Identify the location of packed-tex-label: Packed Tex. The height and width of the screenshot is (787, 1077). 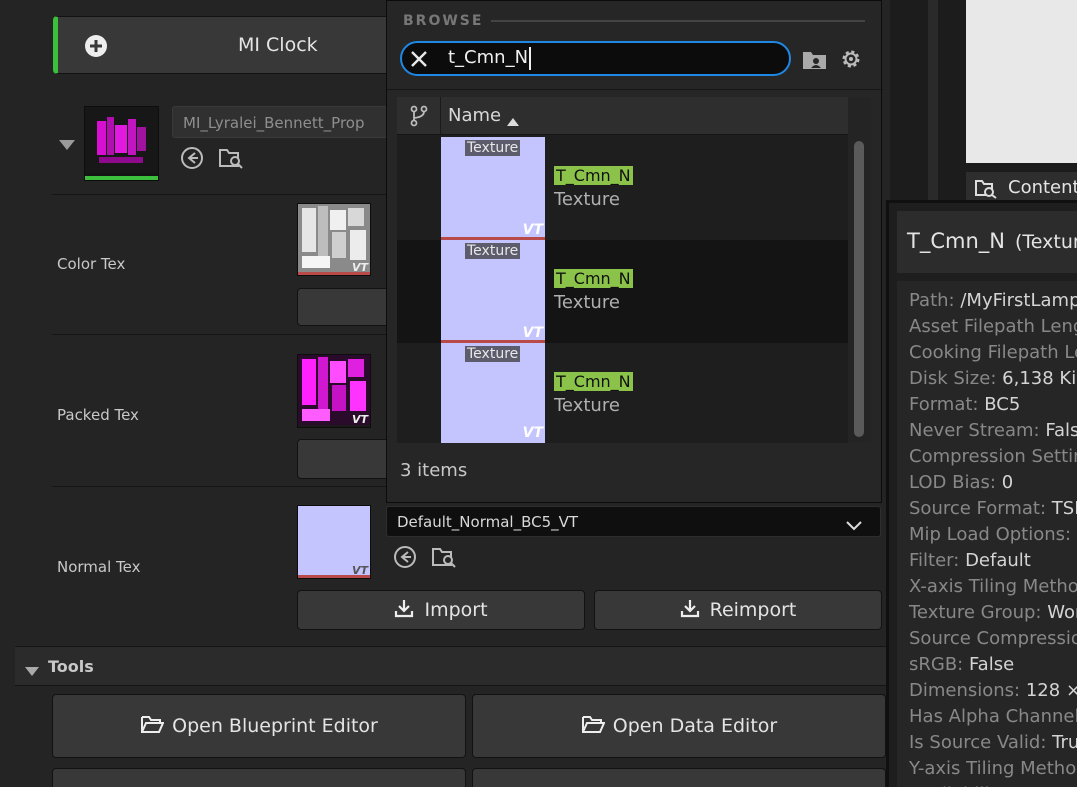
(98, 415).